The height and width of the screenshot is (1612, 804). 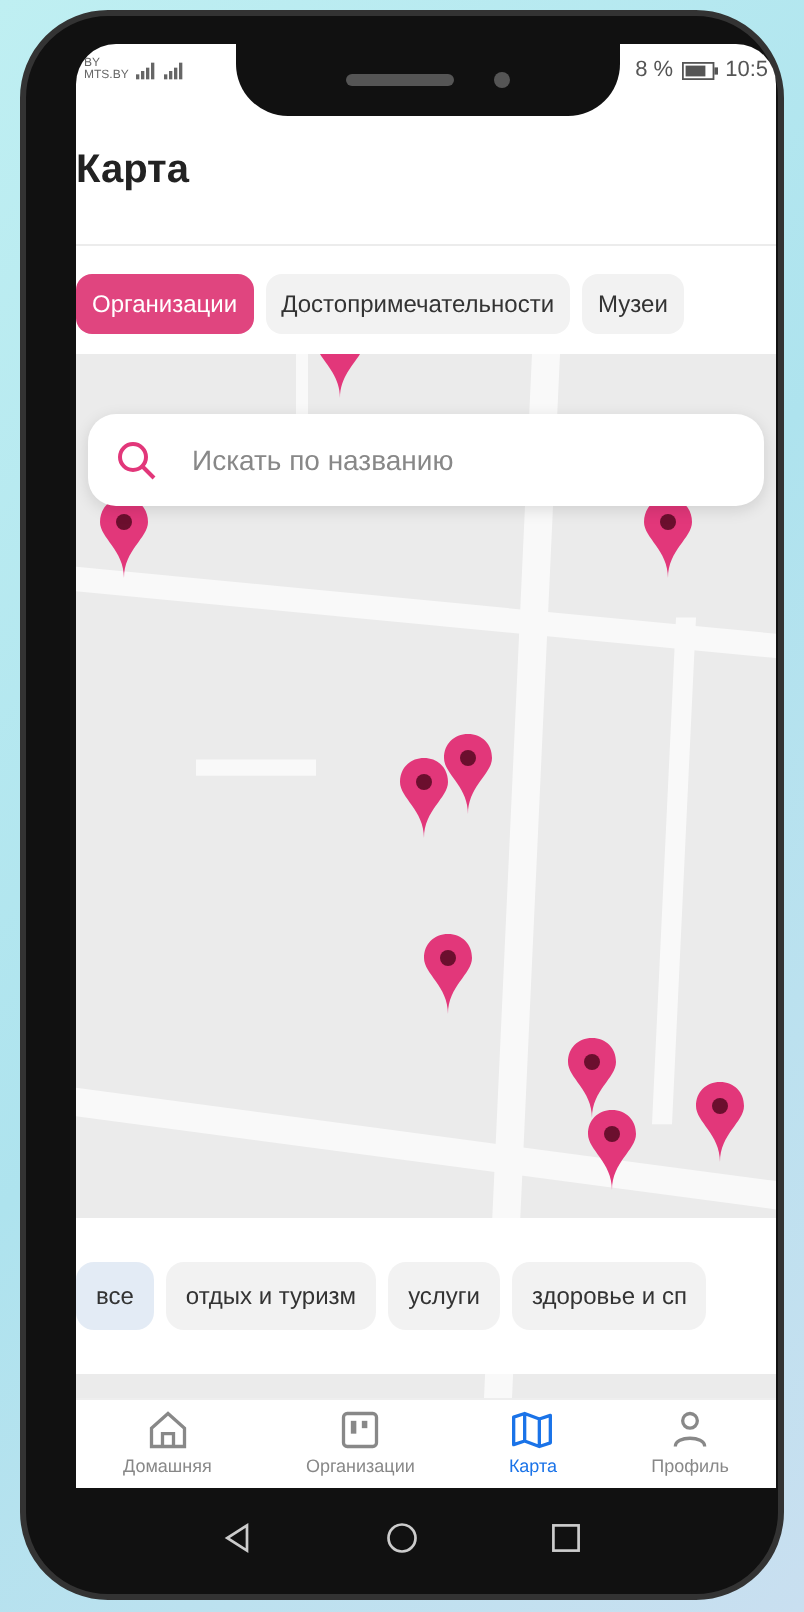 What do you see at coordinates (633, 304) in the screenshot?
I see `category-tab: Музеи` at bounding box center [633, 304].